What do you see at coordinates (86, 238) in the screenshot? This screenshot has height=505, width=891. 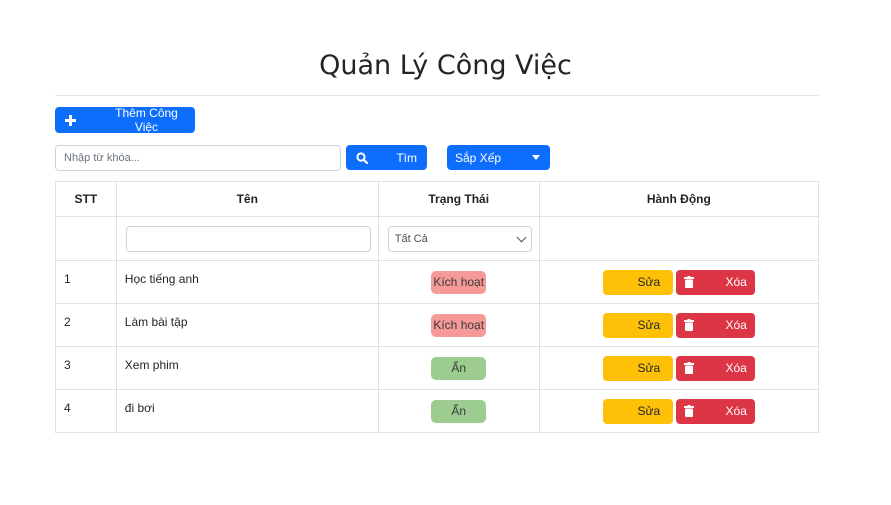 I see `filter-stt-cell` at bounding box center [86, 238].